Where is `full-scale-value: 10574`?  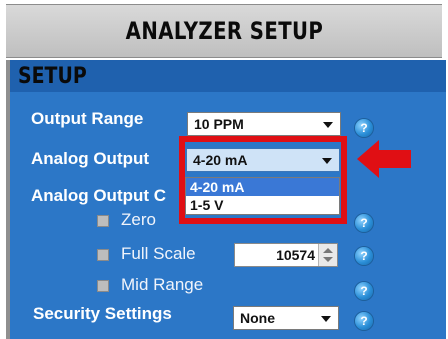
full-scale-value: 10574 is located at coordinates (295, 255).